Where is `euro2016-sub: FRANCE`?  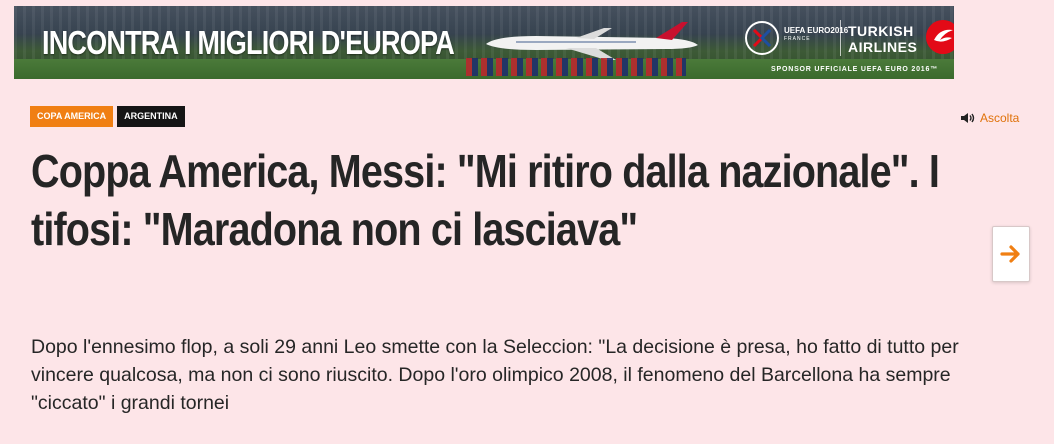 euro2016-sub: FRANCE is located at coordinates (797, 39).